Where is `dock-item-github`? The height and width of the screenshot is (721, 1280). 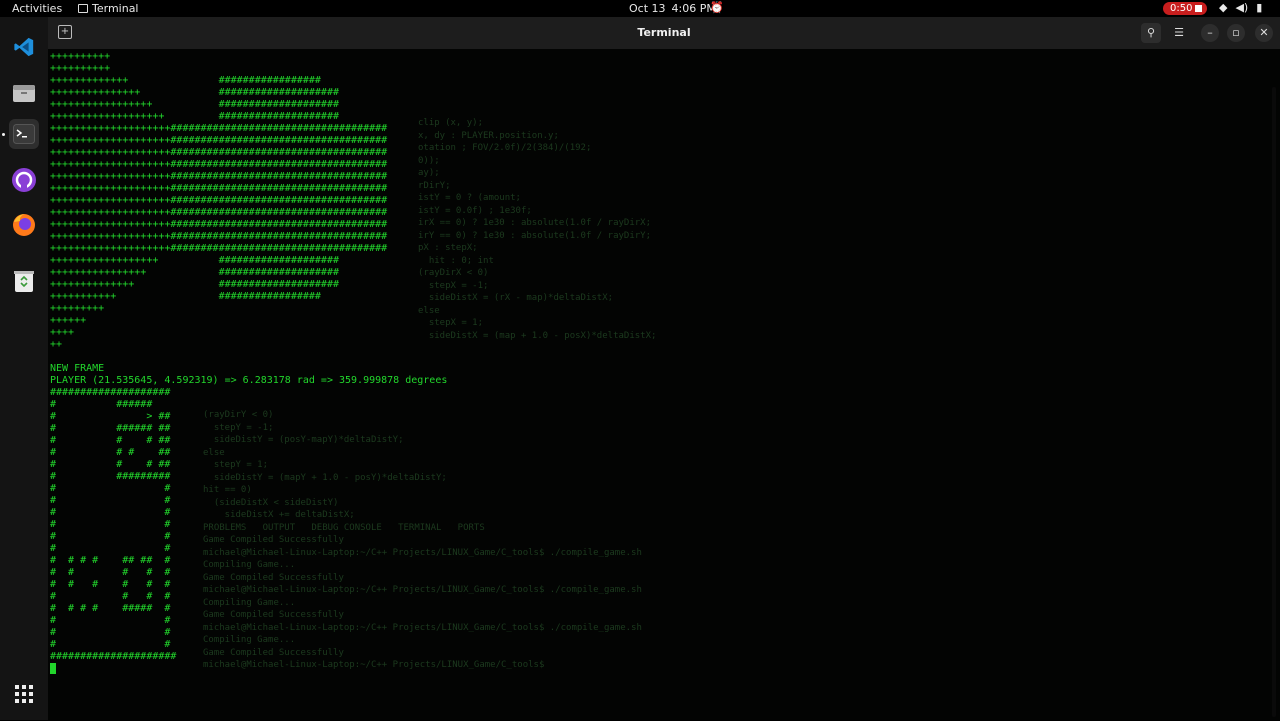
dock-item-github is located at coordinates (24, 180).